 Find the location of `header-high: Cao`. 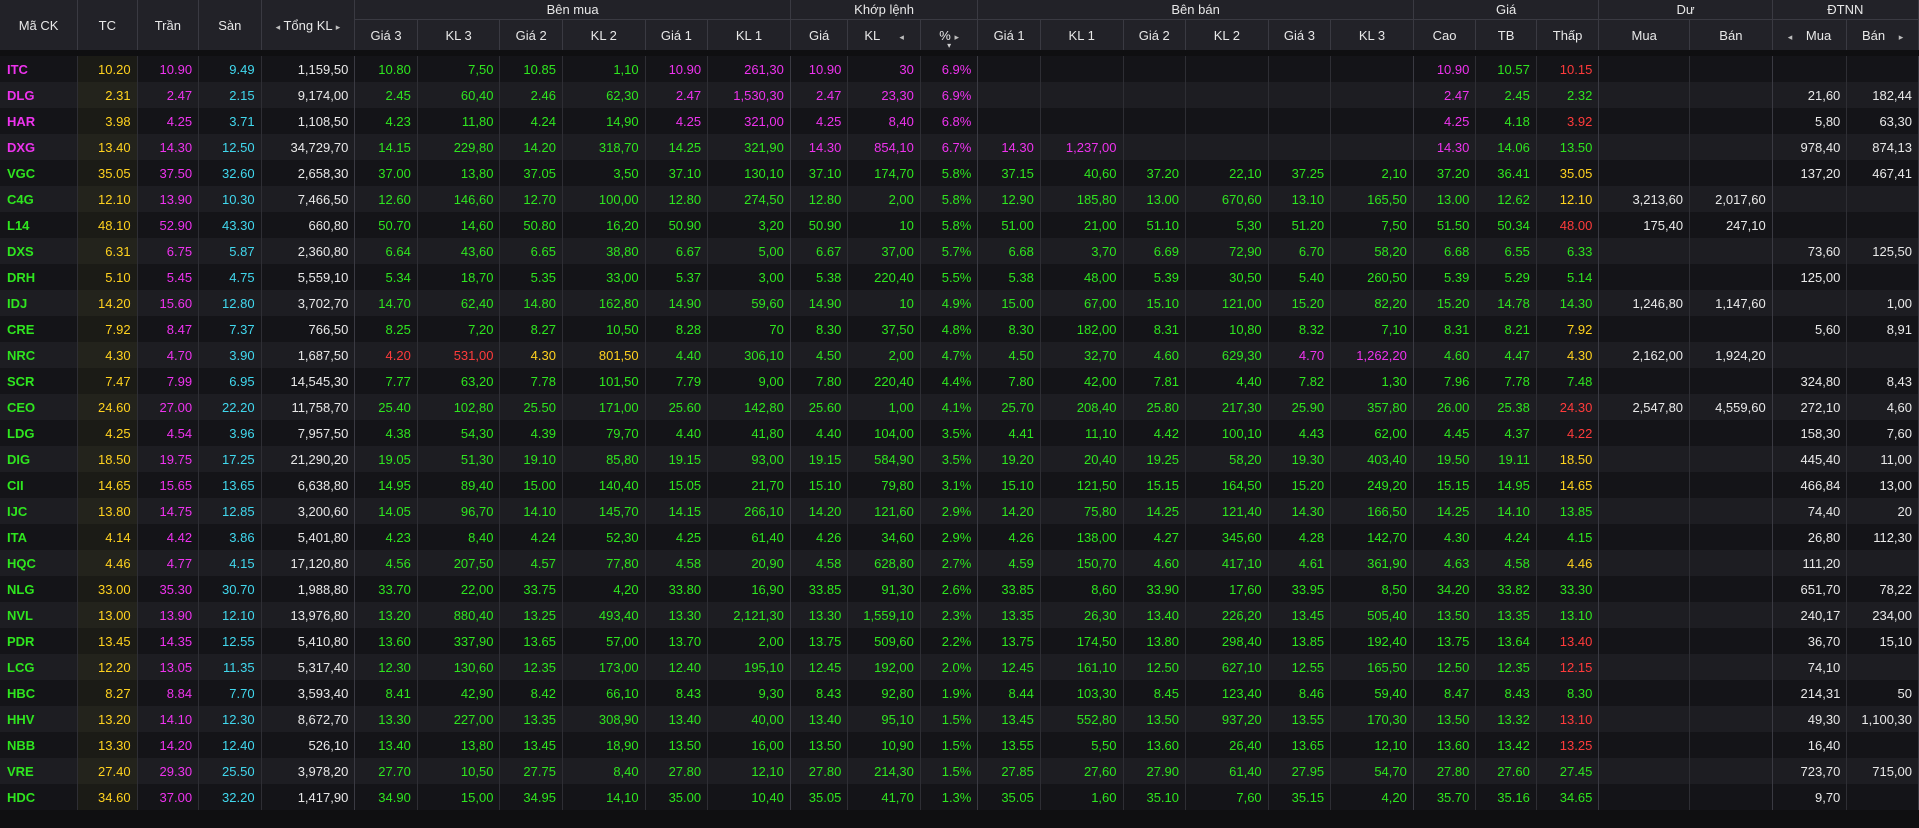

header-high: Cao is located at coordinates (1445, 36).